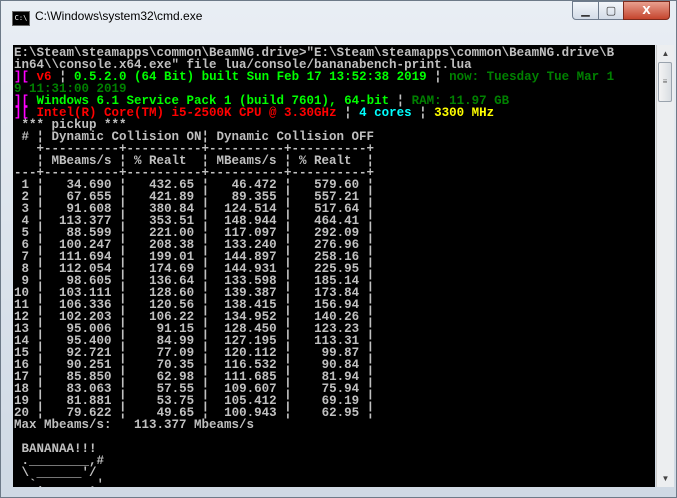 The height and width of the screenshot is (498, 677). What do you see at coordinates (339, 21) in the screenshot?
I see `title-bar: C:\ C:\Windows\system32\cmd.exe ▁ ▢ X` at bounding box center [339, 21].